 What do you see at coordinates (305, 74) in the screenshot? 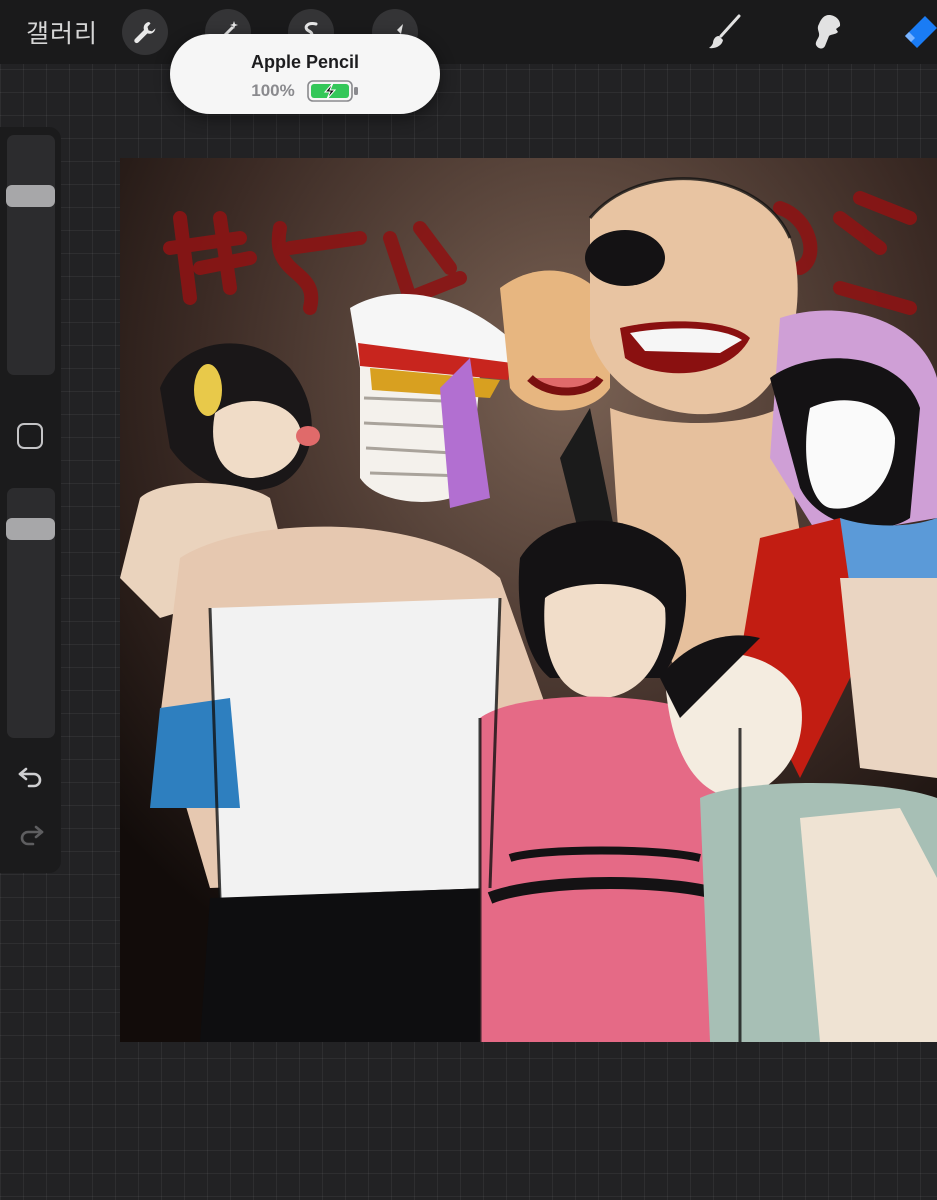
I see `pencil-battery-popup: Apple Pencil 100%` at bounding box center [305, 74].